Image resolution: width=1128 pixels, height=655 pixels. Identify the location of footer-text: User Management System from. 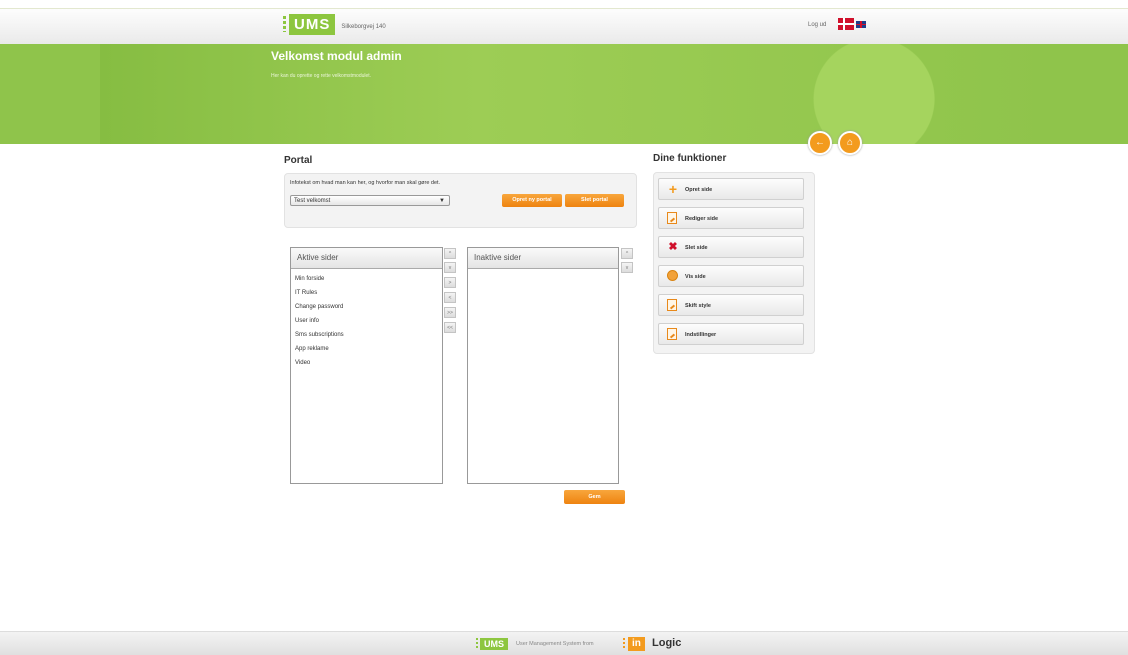
(555, 644).